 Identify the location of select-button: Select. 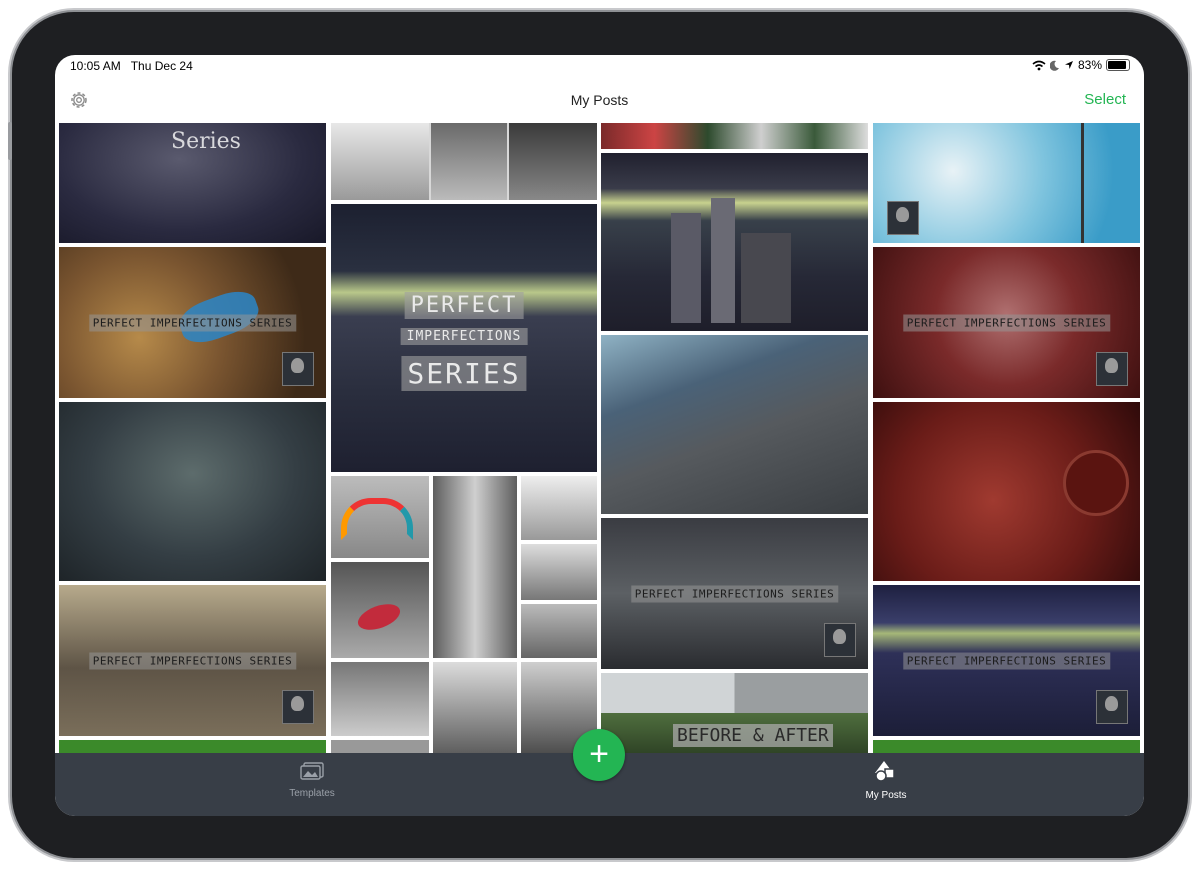
(1105, 99).